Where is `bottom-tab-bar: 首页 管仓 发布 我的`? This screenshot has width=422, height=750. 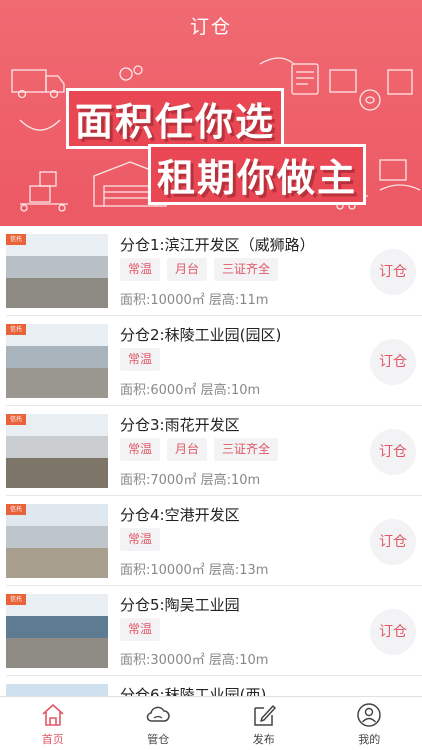 bottom-tab-bar: 首页 管仓 发布 我的 is located at coordinates (211, 723).